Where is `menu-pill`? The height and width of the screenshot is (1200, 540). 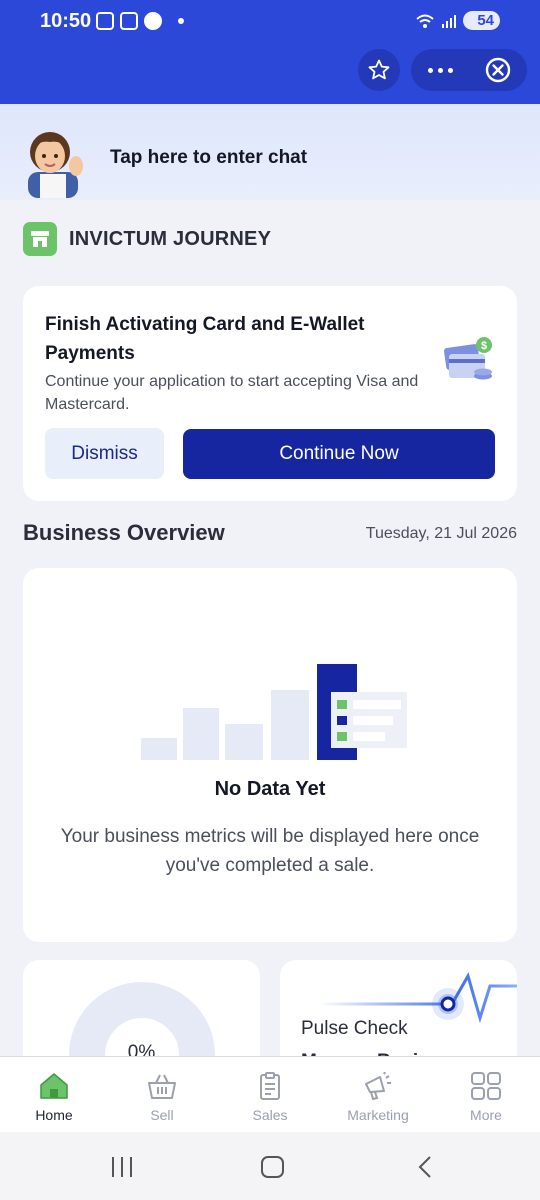
menu-pill is located at coordinates (469, 70).